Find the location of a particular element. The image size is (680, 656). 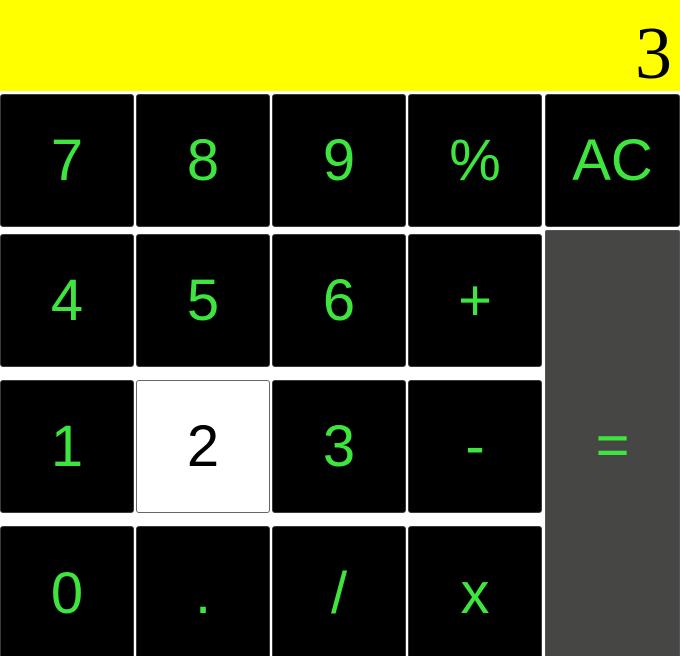

key-2: 2 is located at coordinates (203, 446).